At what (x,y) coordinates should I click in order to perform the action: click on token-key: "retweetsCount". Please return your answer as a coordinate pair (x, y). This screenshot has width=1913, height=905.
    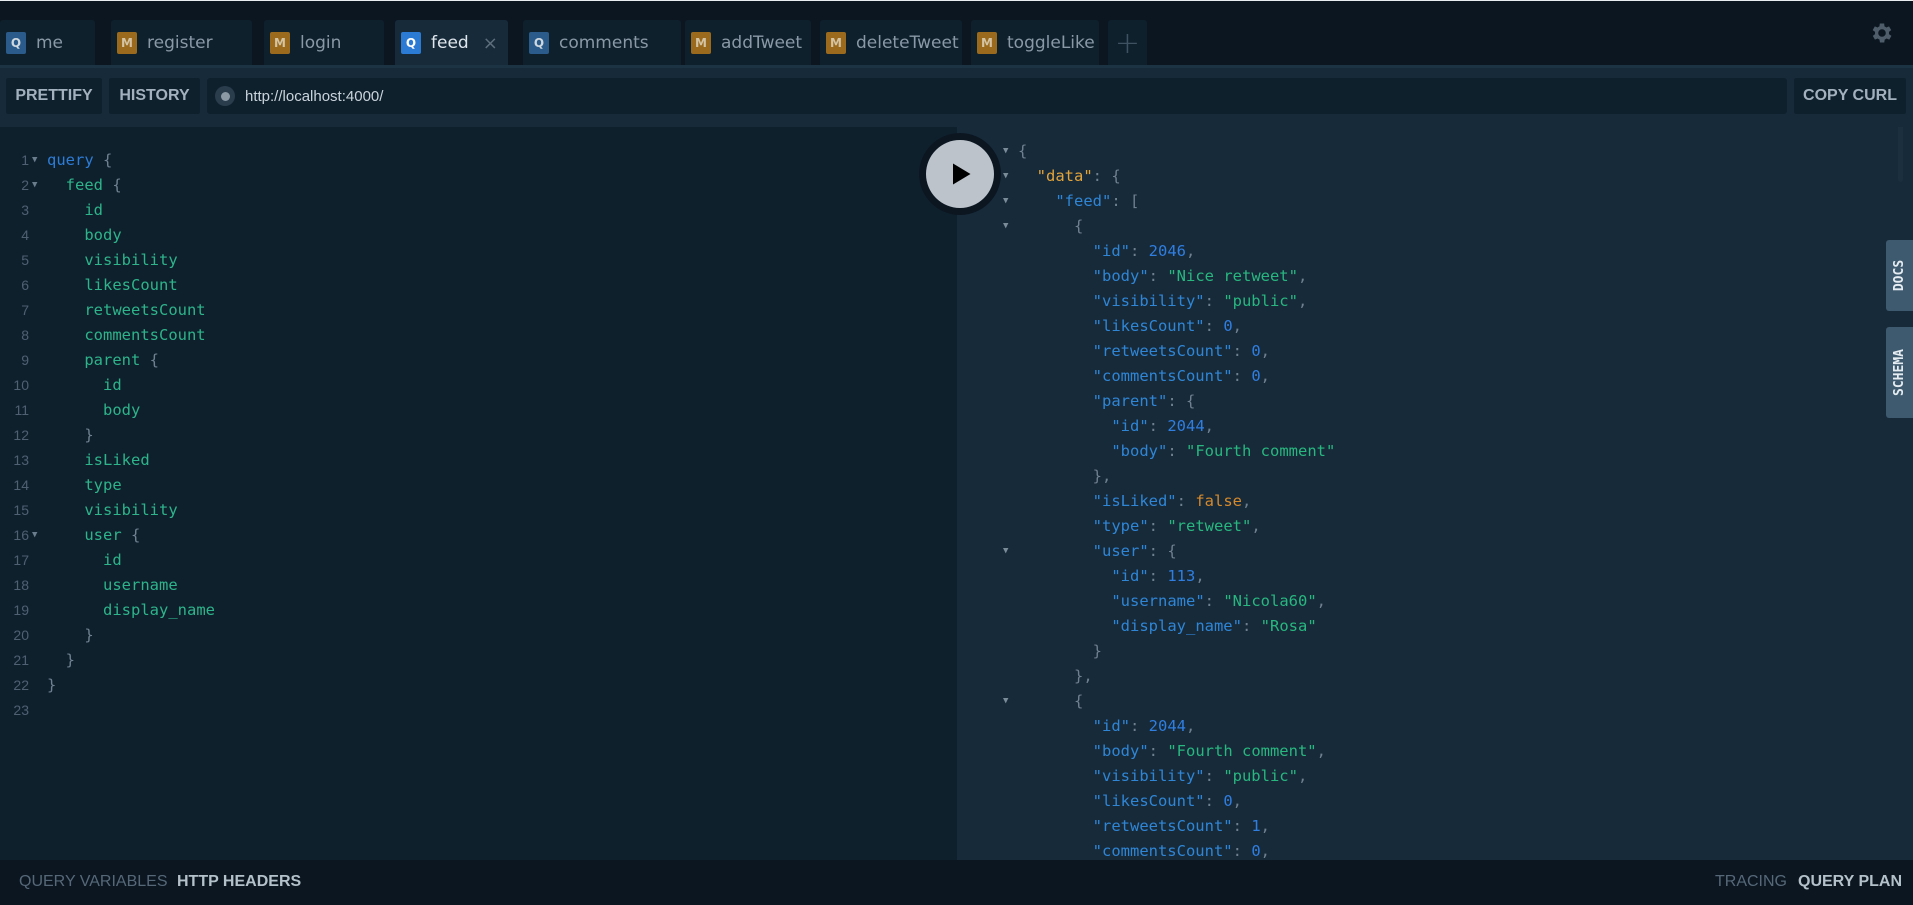
    Looking at the image, I should click on (1162, 826).